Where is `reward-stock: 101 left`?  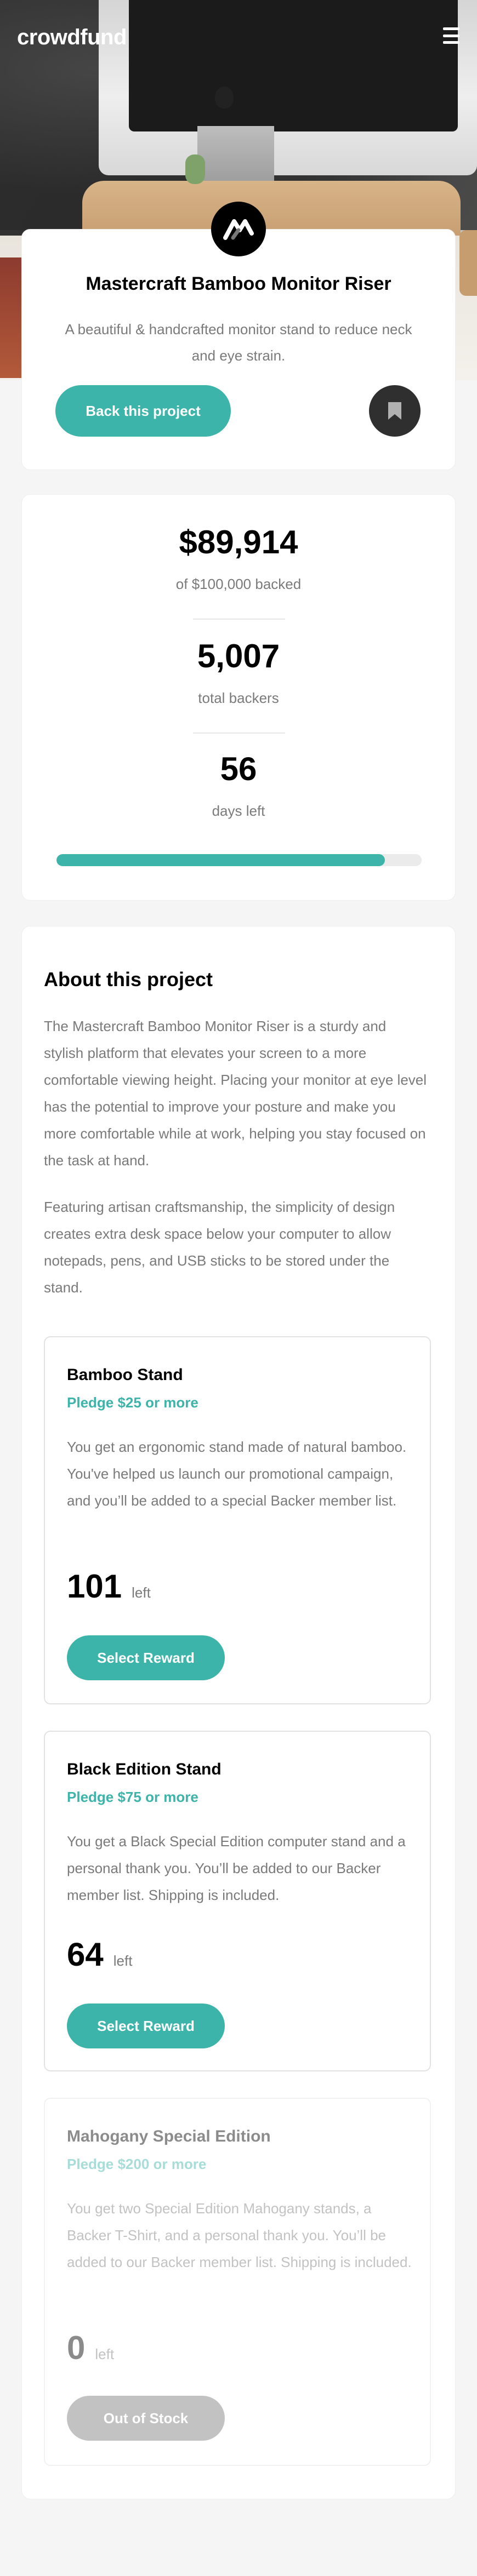 reward-stock: 101 left is located at coordinates (109, 1586).